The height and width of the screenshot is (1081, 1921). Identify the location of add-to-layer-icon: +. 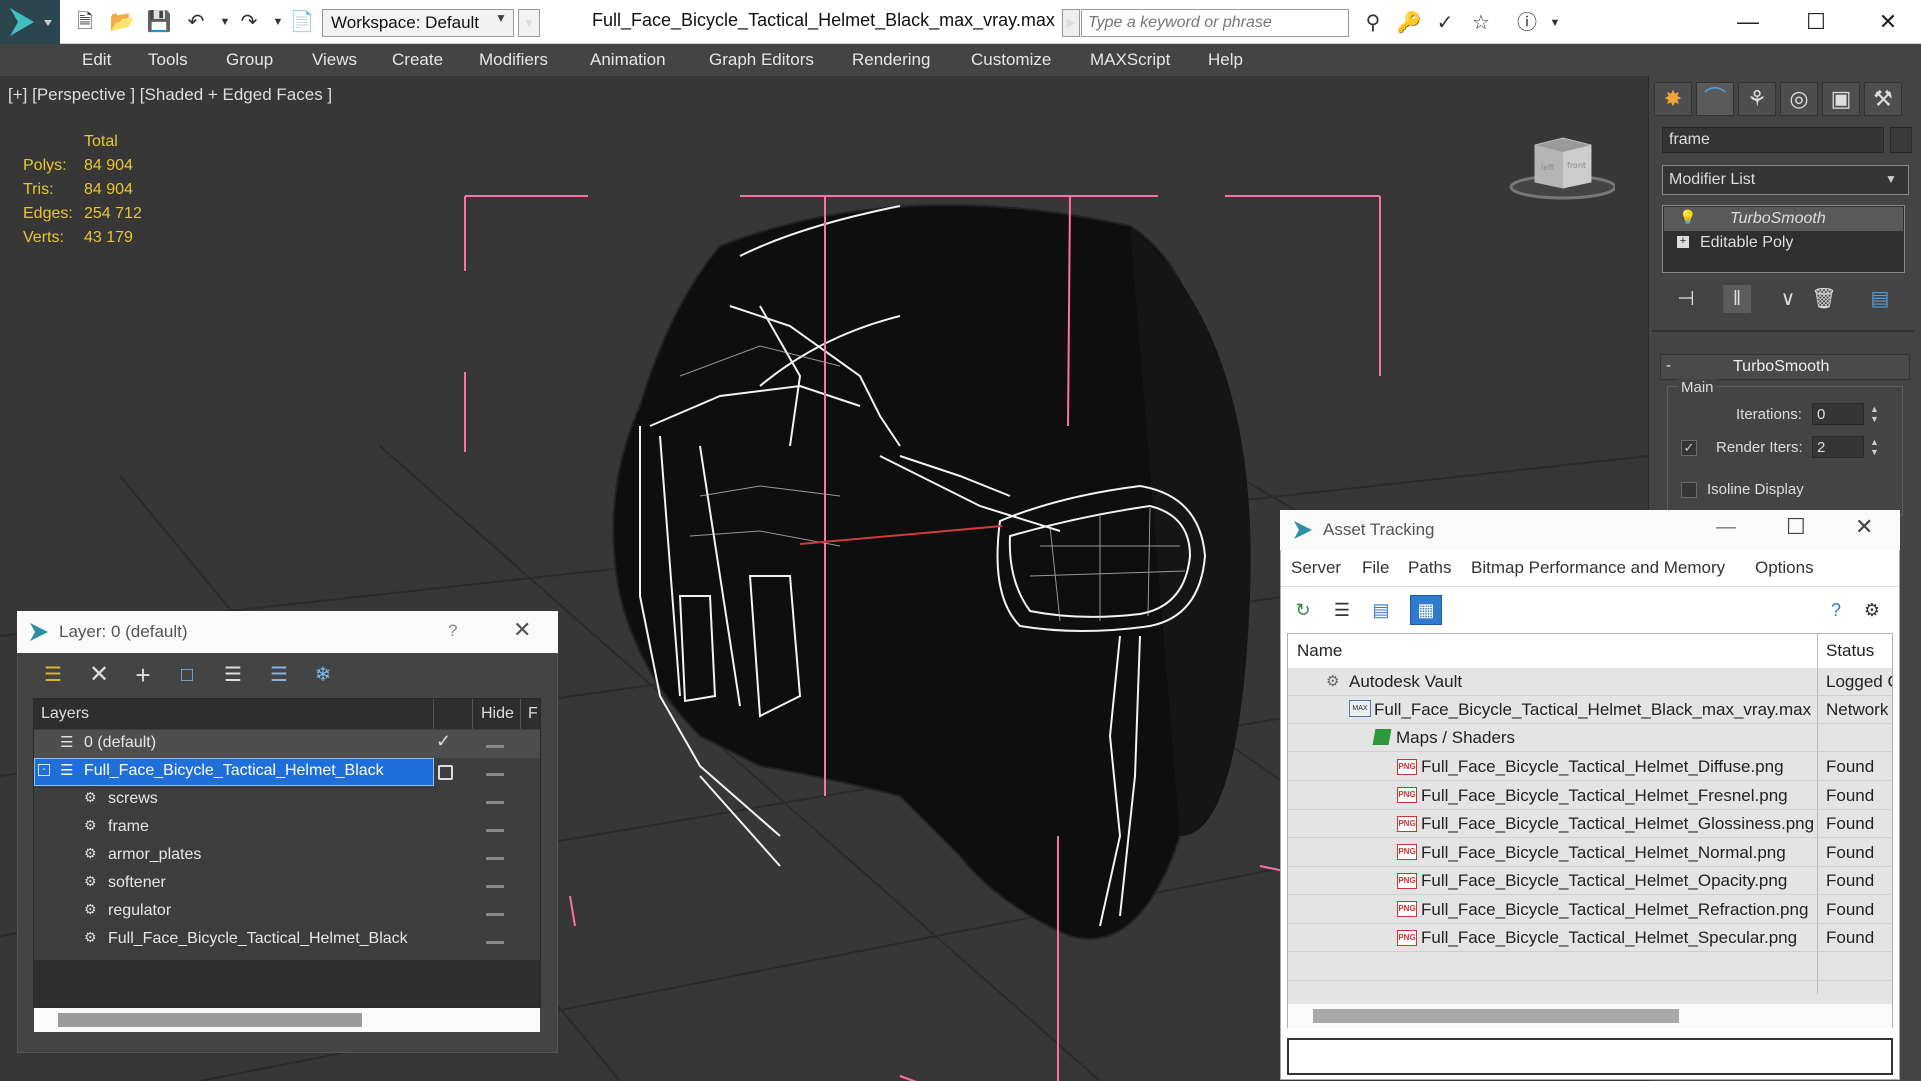
(143, 675).